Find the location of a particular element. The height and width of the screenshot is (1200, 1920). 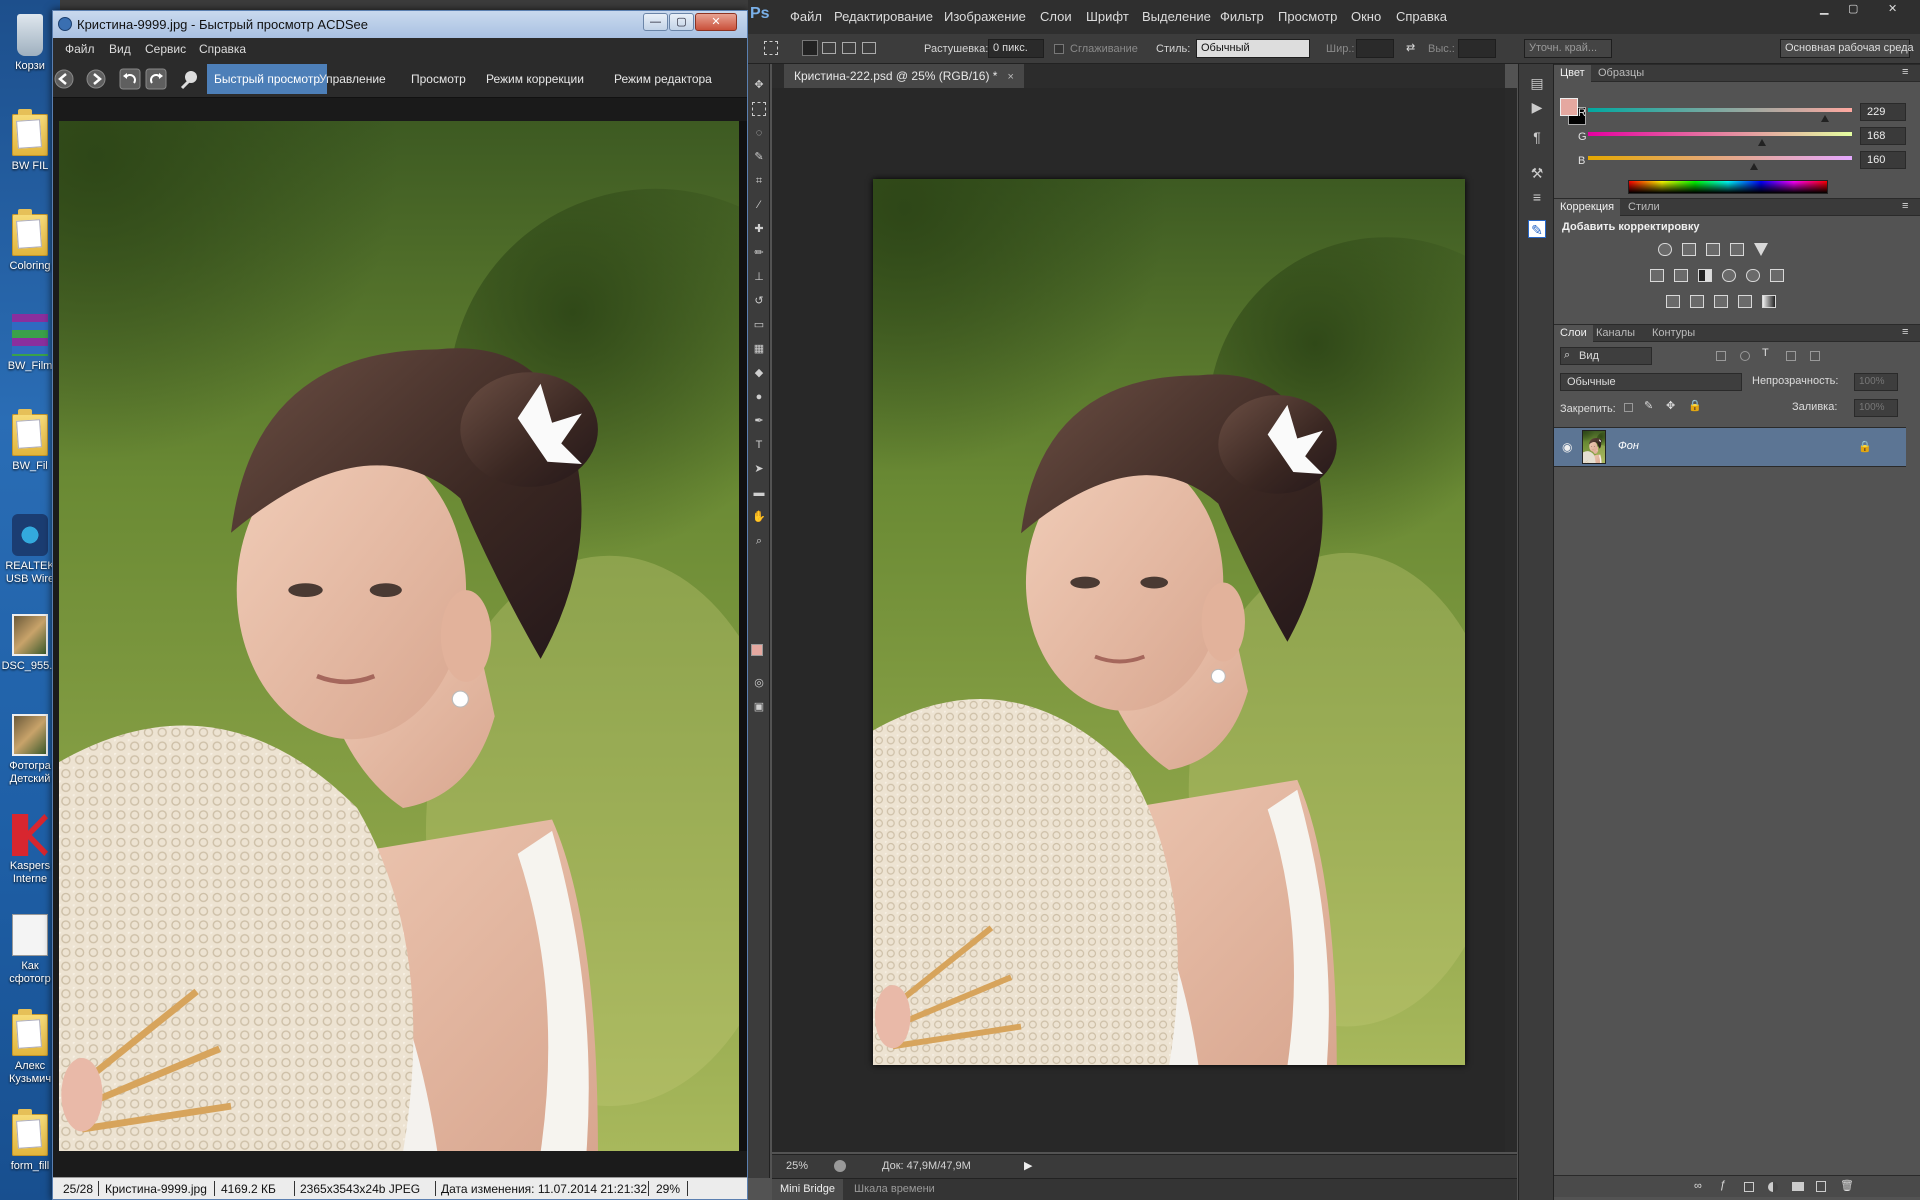

character-panel-icon: ¶ is located at coordinates (1537, 137).